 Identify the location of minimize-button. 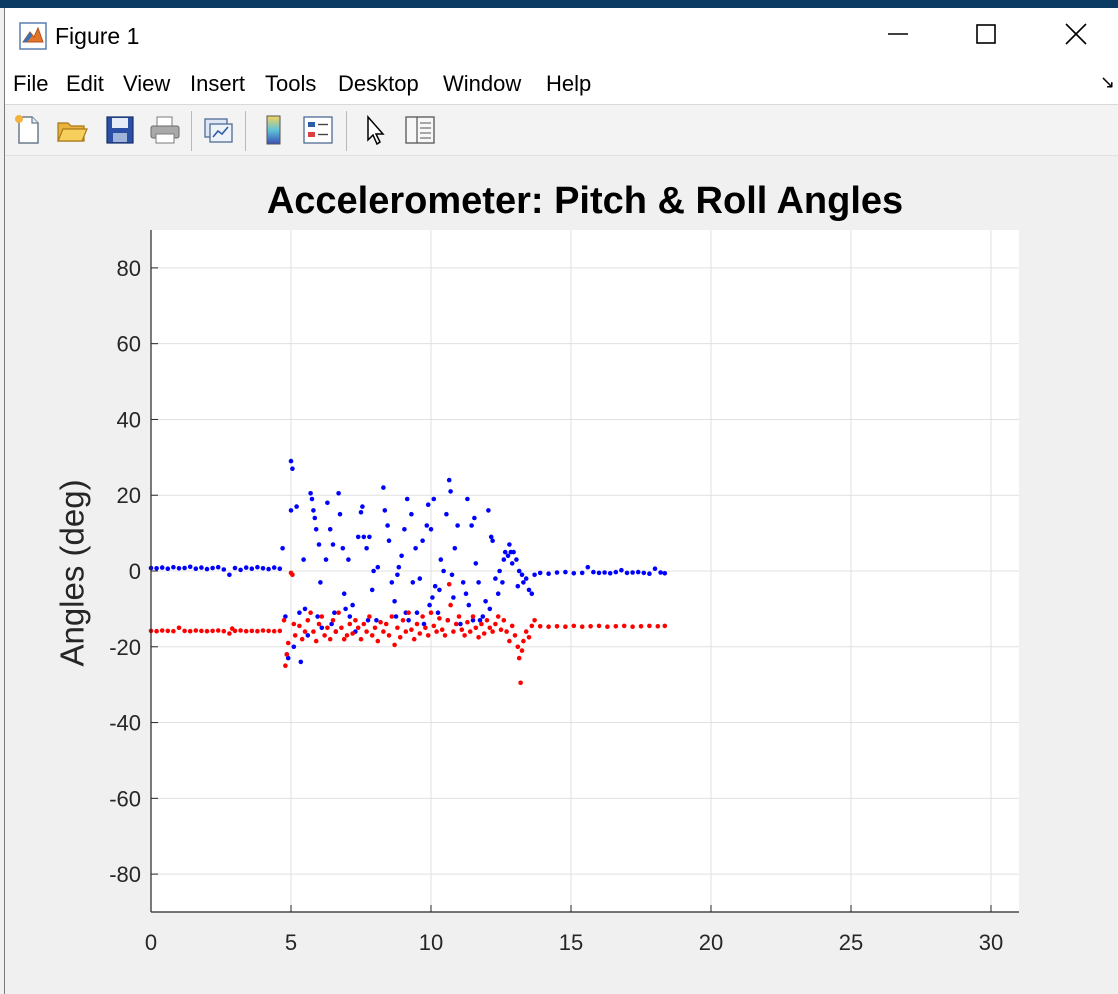
(898, 34).